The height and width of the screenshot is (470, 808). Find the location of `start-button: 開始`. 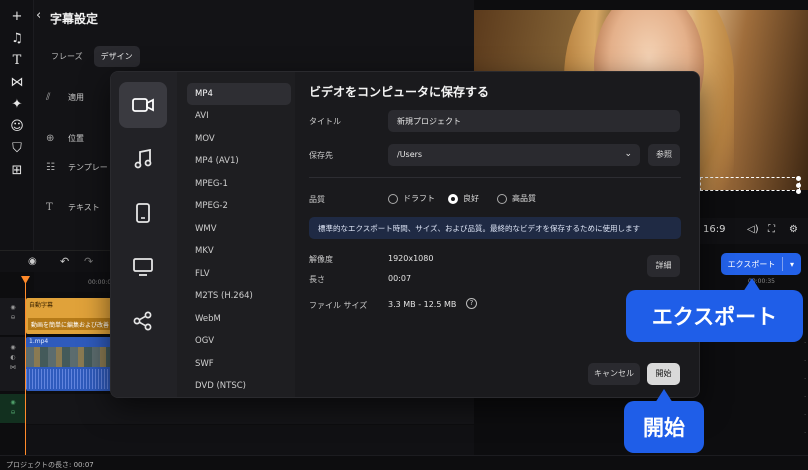

start-button: 開始 is located at coordinates (663, 374).